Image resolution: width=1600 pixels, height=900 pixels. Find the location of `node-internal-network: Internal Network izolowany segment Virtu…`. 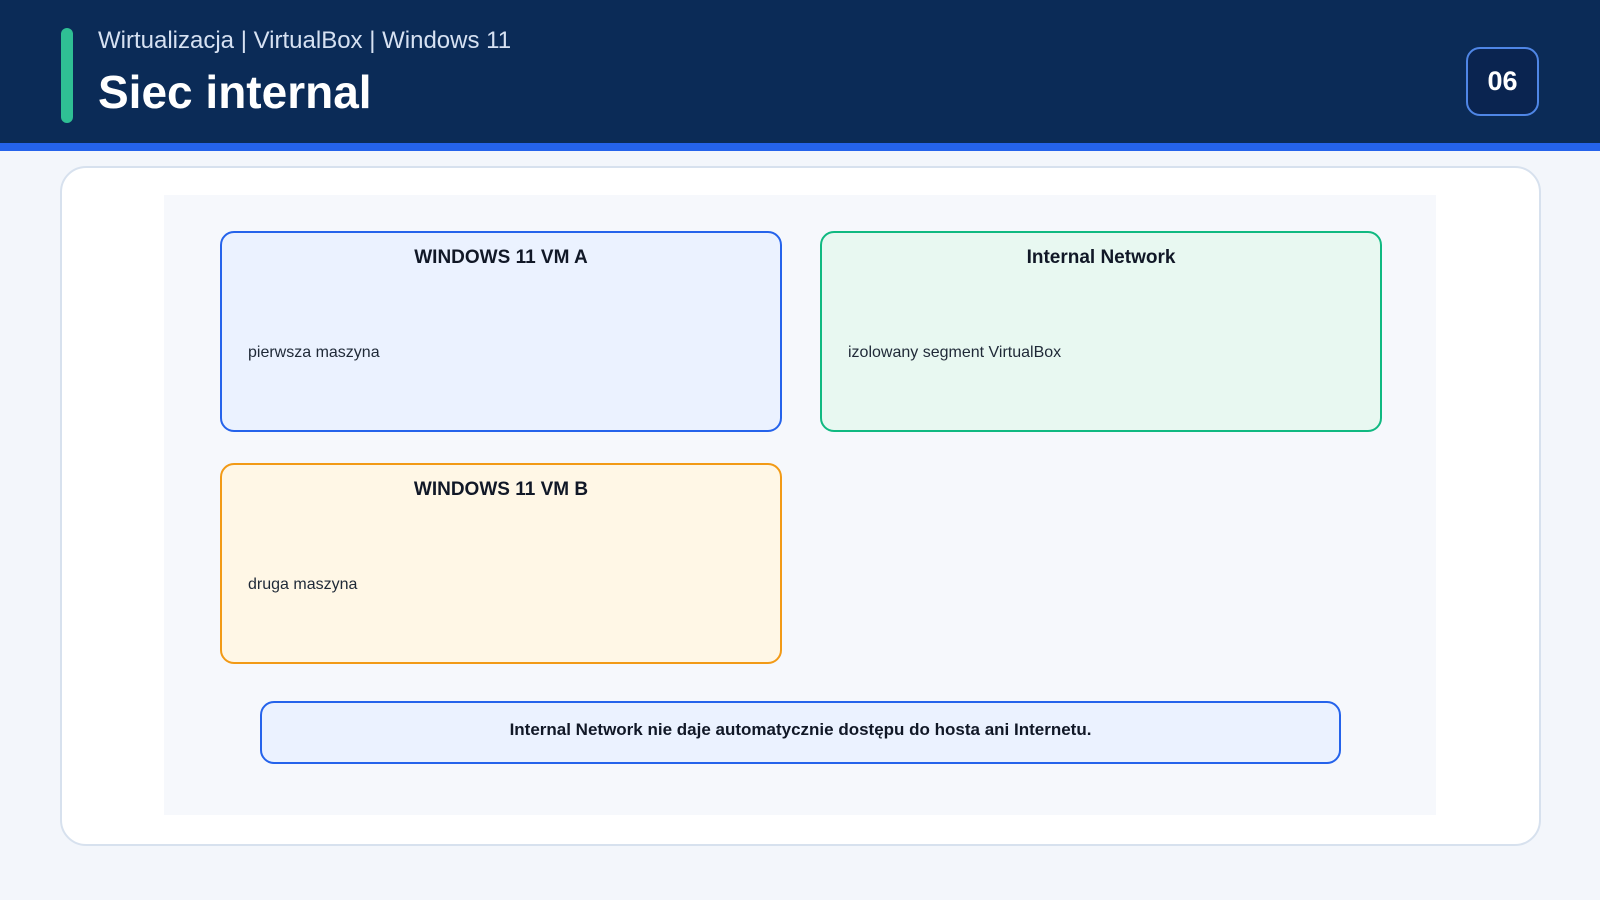

node-internal-network: Internal Network izolowany segment Virtu… is located at coordinates (1101, 331).